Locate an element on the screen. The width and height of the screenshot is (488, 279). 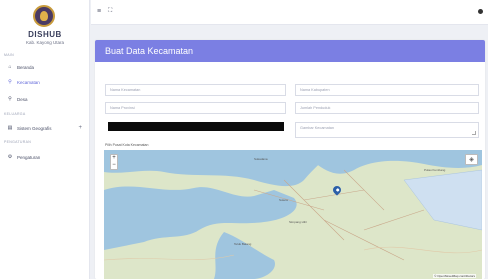
map-place-label: Simpang Hilir is located at coordinates (298, 222).